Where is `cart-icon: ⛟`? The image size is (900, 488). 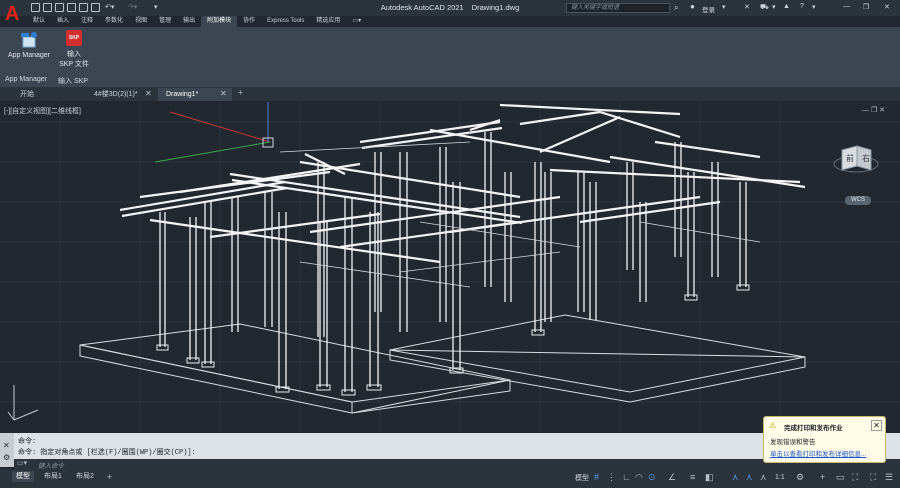 cart-icon: ⛟ is located at coordinates (764, 7).